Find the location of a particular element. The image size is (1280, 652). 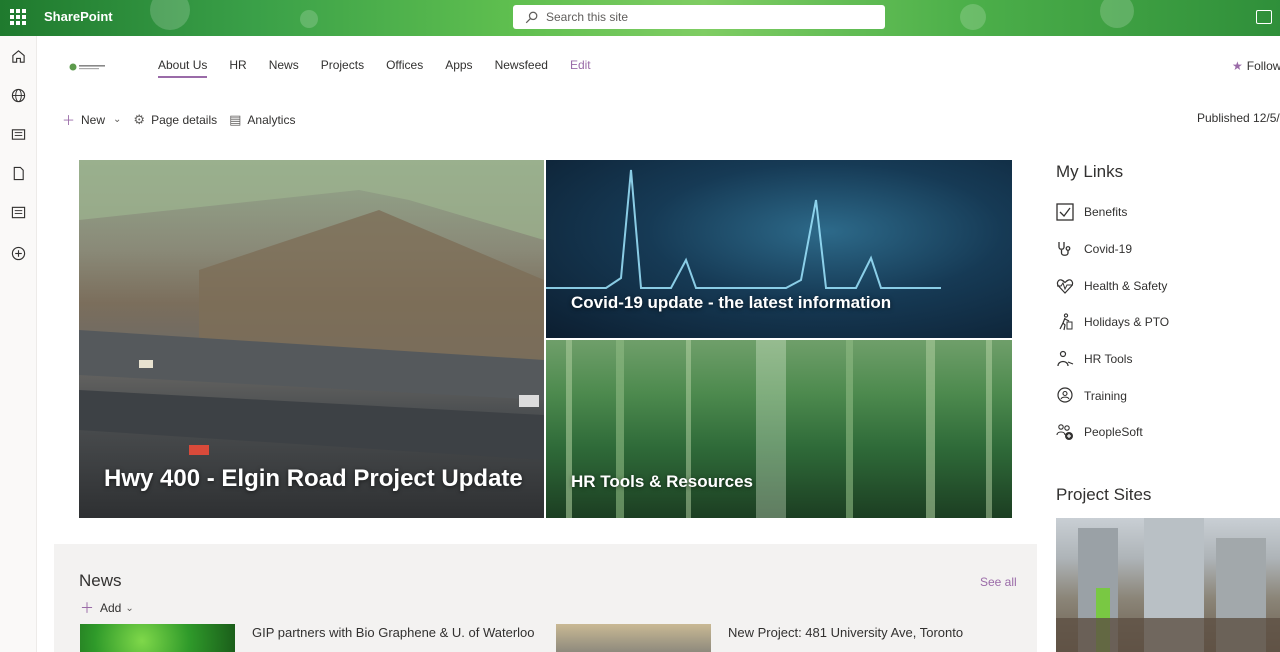

link-hr-tools: HR Tools is located at coordinates (1094, 359).